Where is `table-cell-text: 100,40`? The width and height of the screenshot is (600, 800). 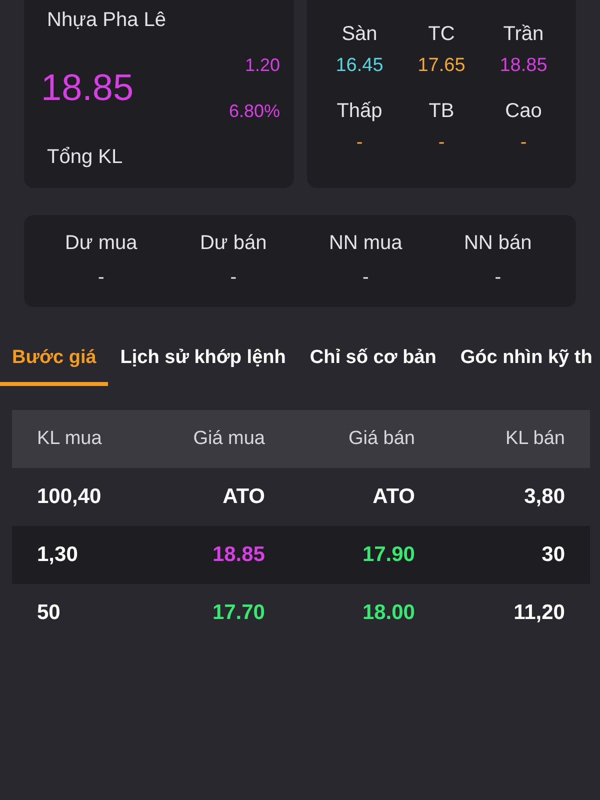 table-cell-text: 100,40 is located at coordinates (69, 497).